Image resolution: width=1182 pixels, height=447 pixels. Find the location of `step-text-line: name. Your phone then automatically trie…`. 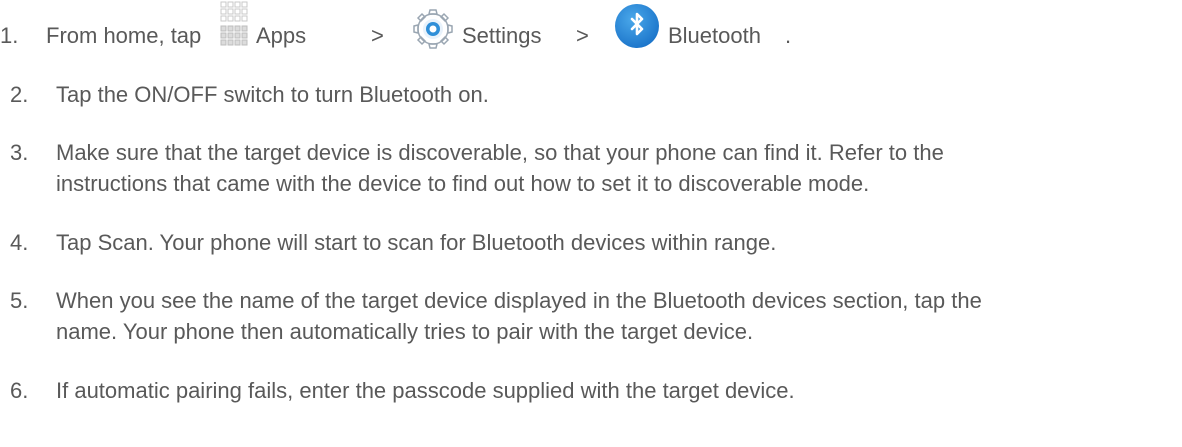

step-text-line: name. Your phone then automatically trie… is located at coordinates (405, 331).